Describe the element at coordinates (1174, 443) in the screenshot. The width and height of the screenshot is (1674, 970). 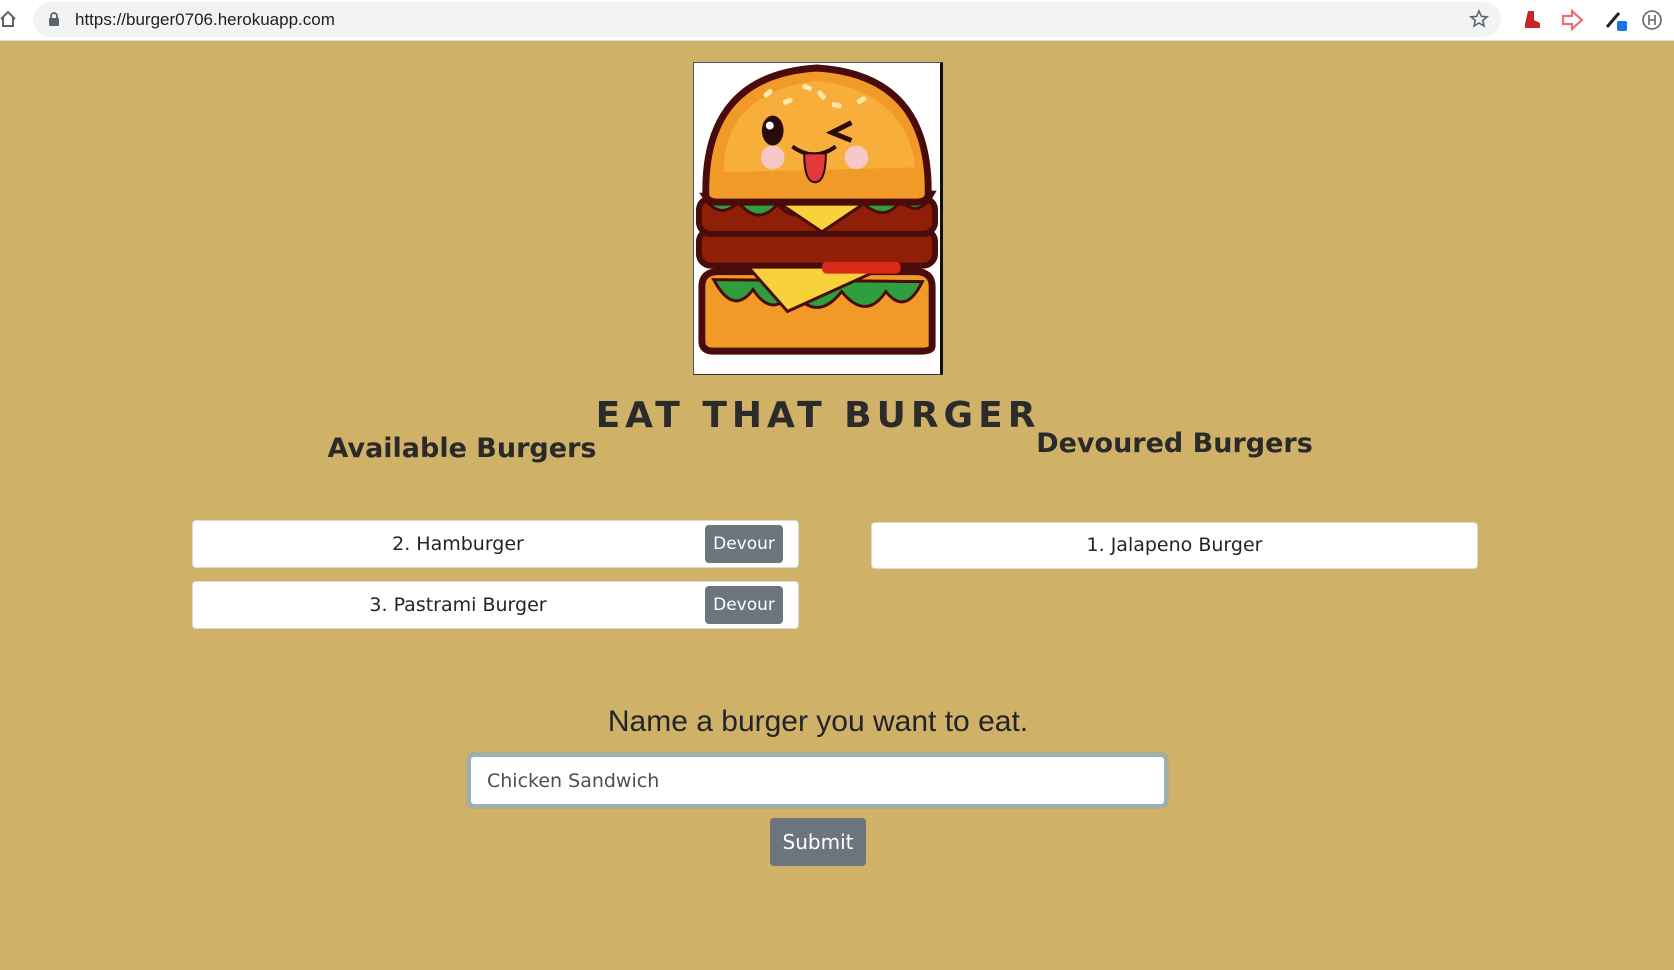
I see `devoured-burgers-heading: Devoured Burgers` at that location.